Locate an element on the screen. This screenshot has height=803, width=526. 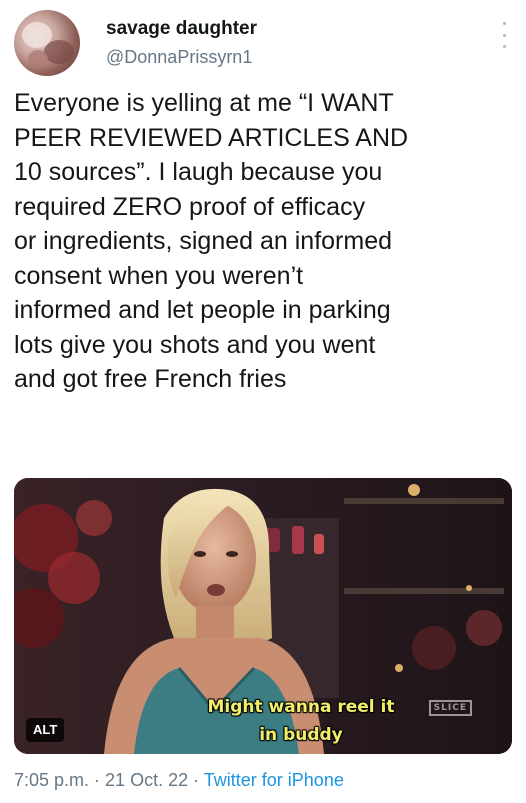
tweet-line: 10 sources”. I laugh because you is located at coordinates (198, 172).